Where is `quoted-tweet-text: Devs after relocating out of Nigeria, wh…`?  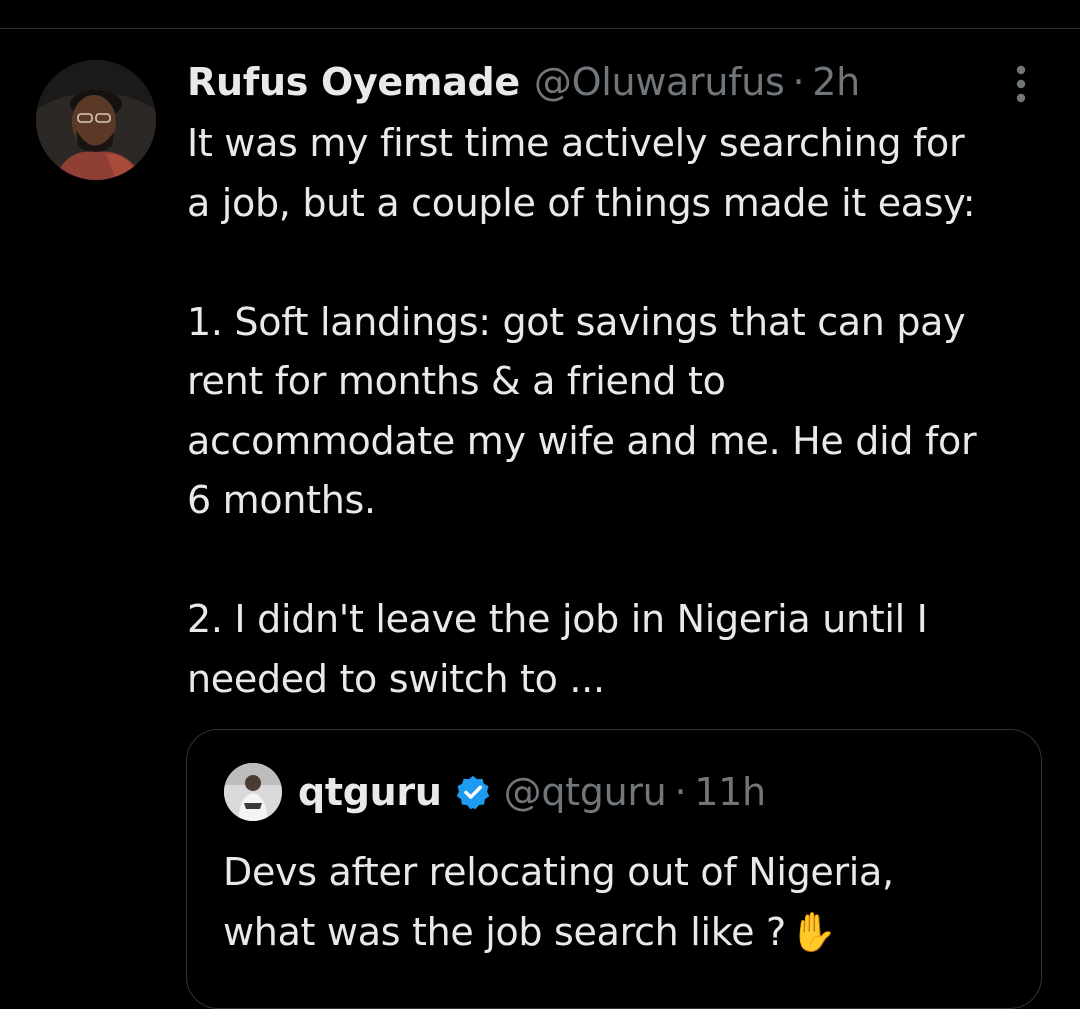 quoted-tweet-text: Devs after relocating out of Nigeria, wh… is located at coordinates (623, 902).